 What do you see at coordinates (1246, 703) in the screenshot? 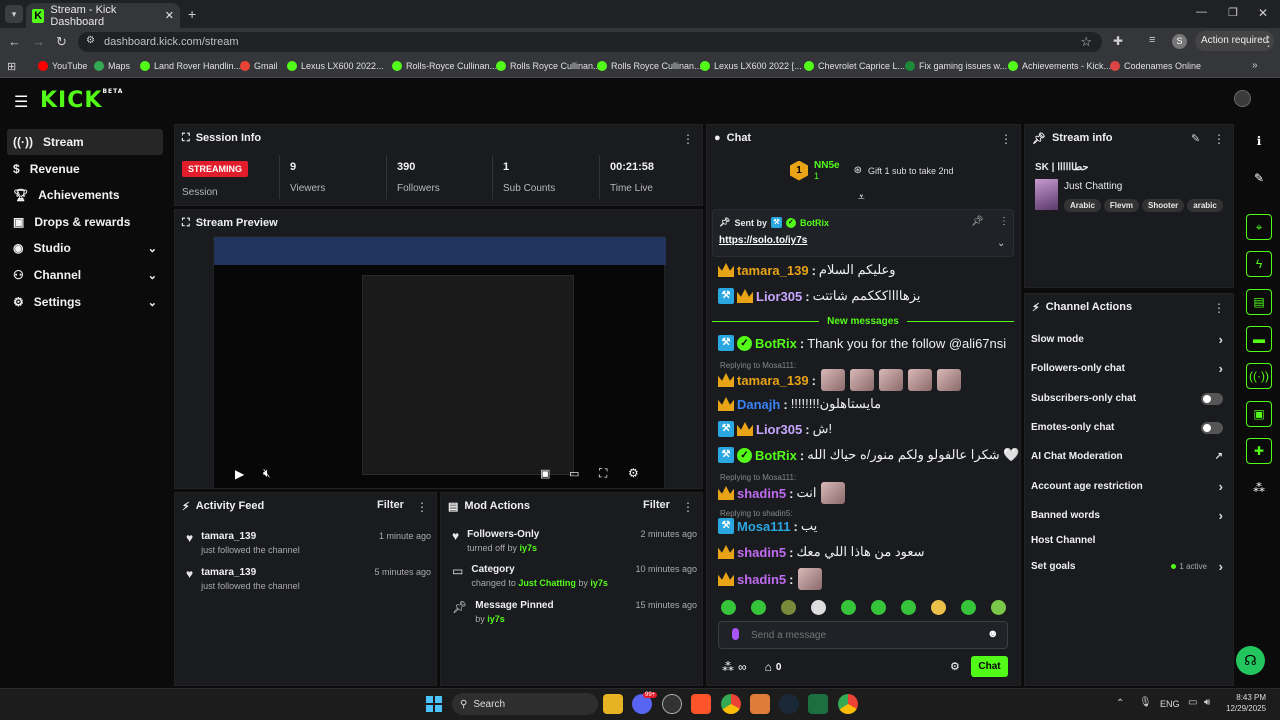
I see `clock: 8:43 PM 12/29/2025` at bounding box center [1246, 703].